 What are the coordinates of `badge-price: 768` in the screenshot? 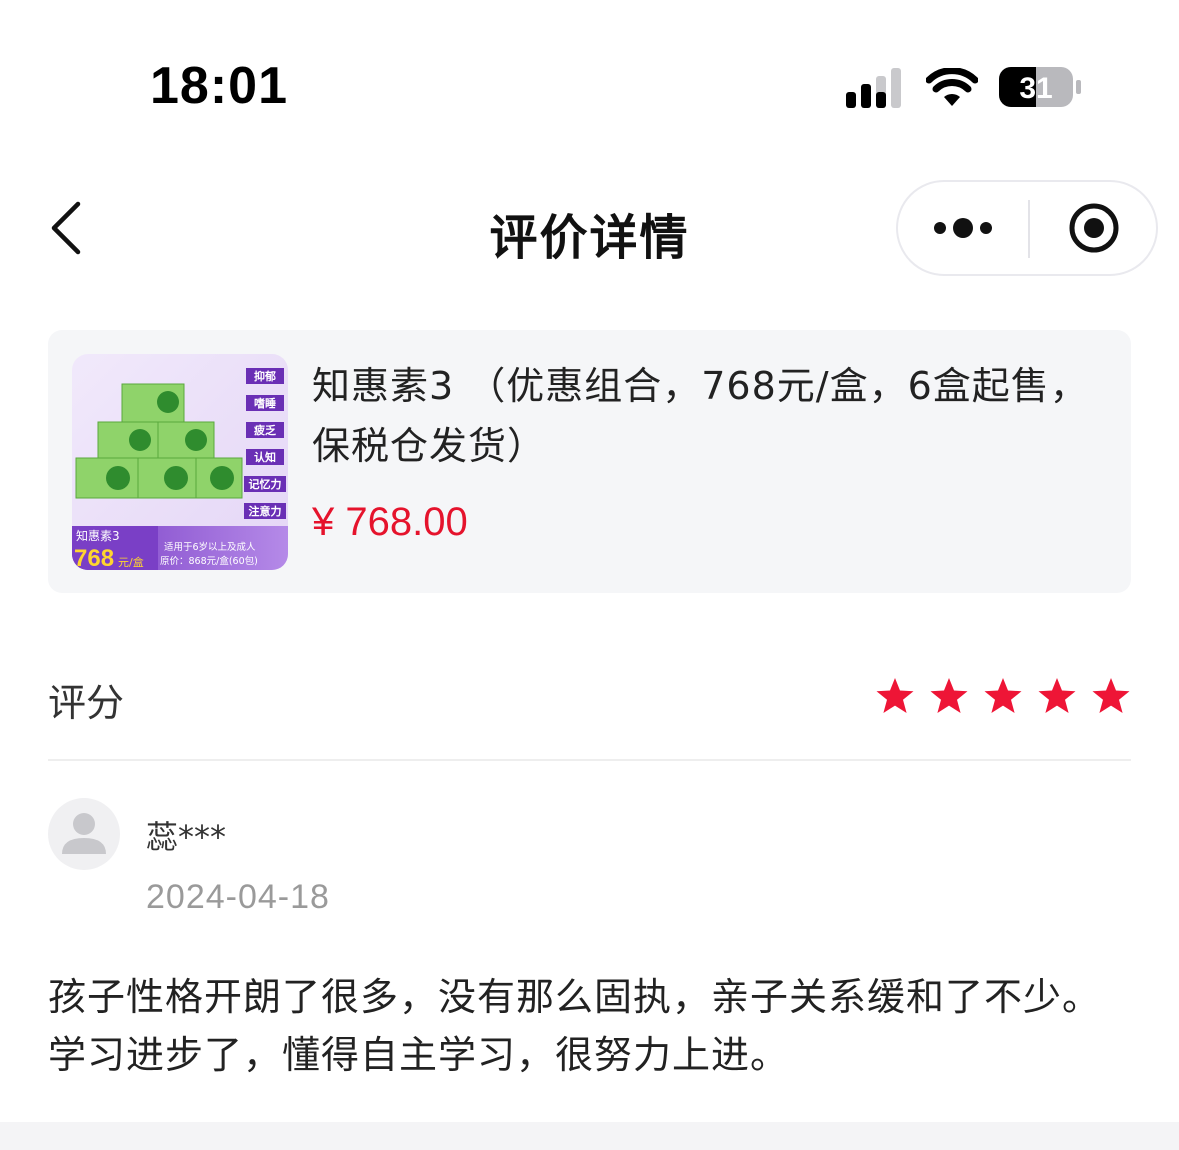 It's located at (94, 557).